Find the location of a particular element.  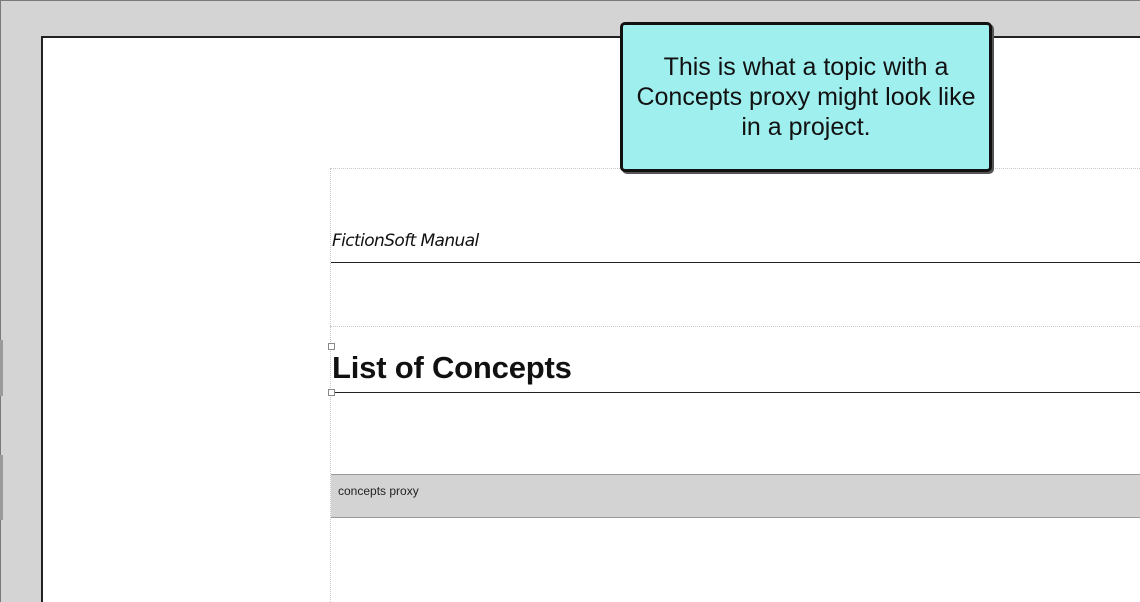

heading-rule is located at coordinates (735, 392).